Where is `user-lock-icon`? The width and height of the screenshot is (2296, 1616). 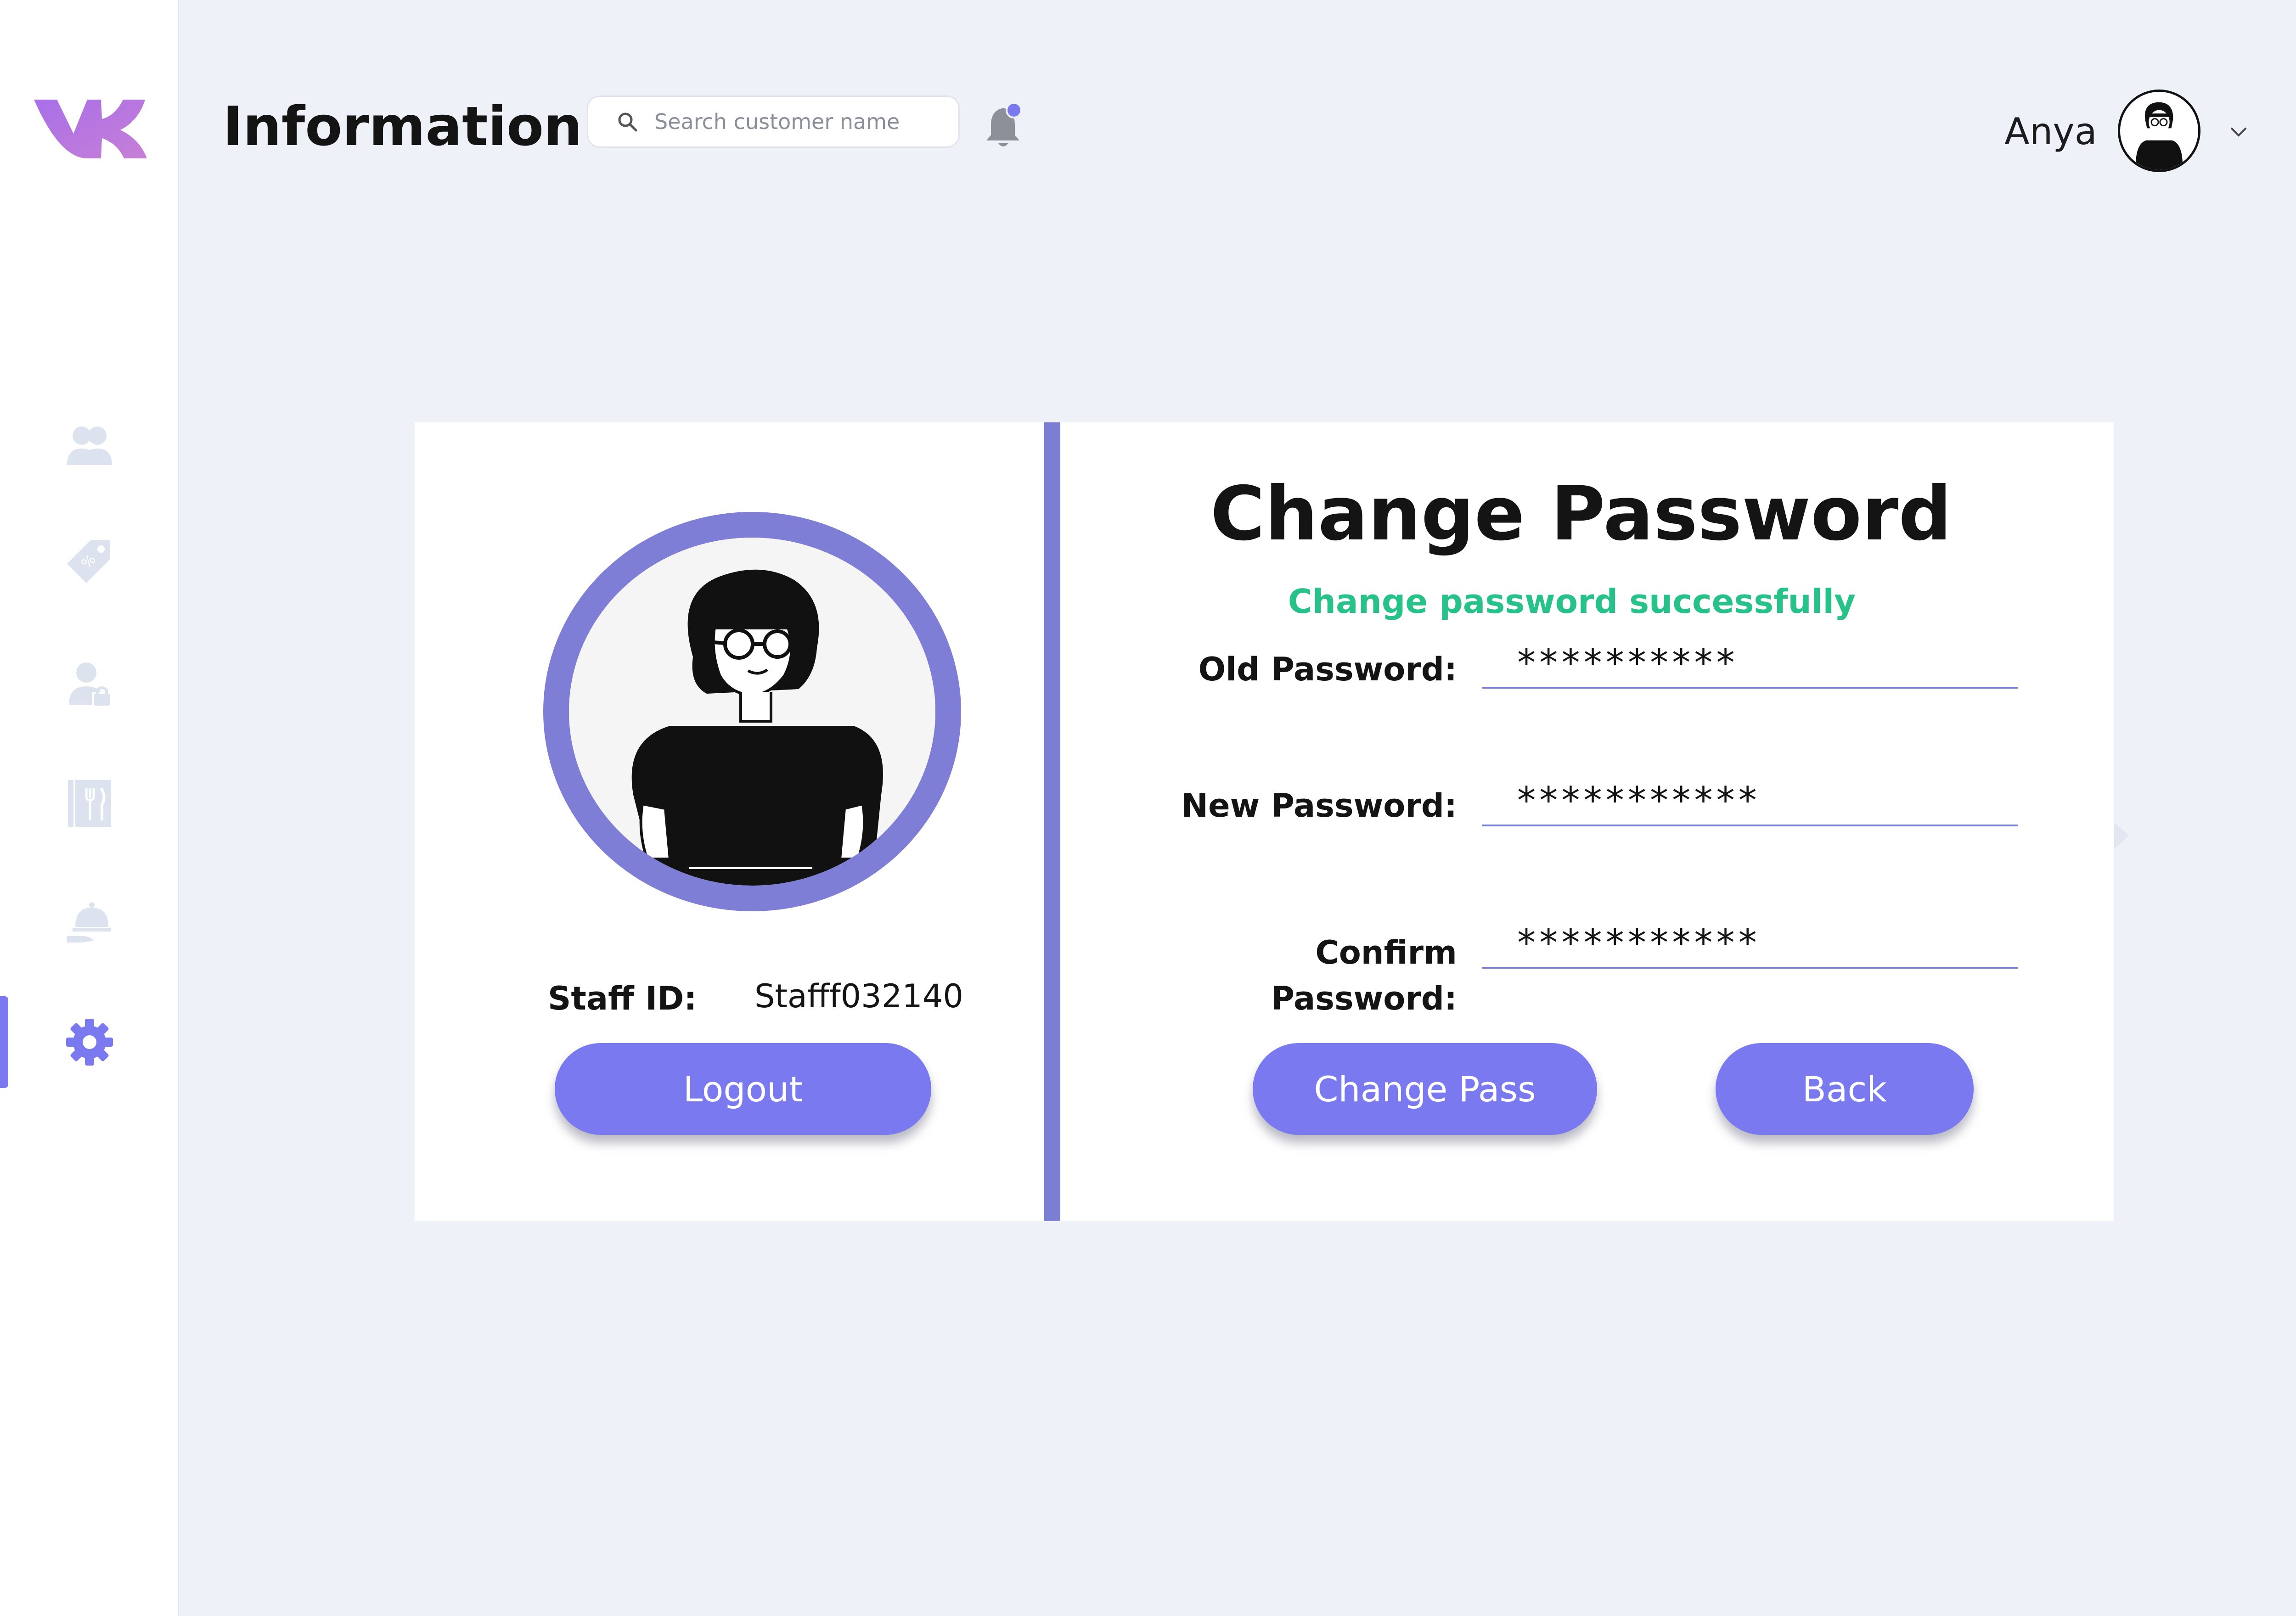
user-lock-icon is located at coordinates (89, 684).